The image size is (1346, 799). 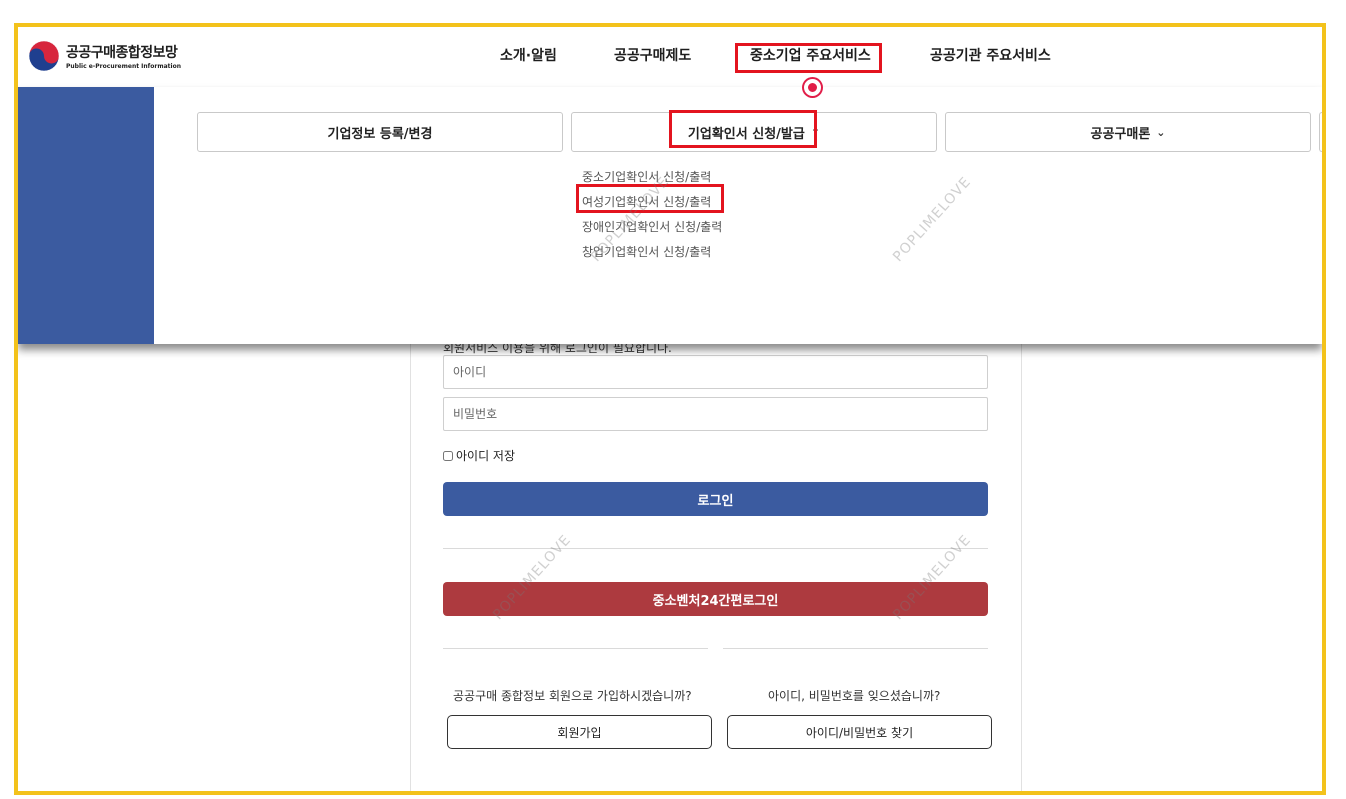 What do you see at coordinates (715, 548) in the screenshot?
I see `divider` at bounding box center [715, 548].